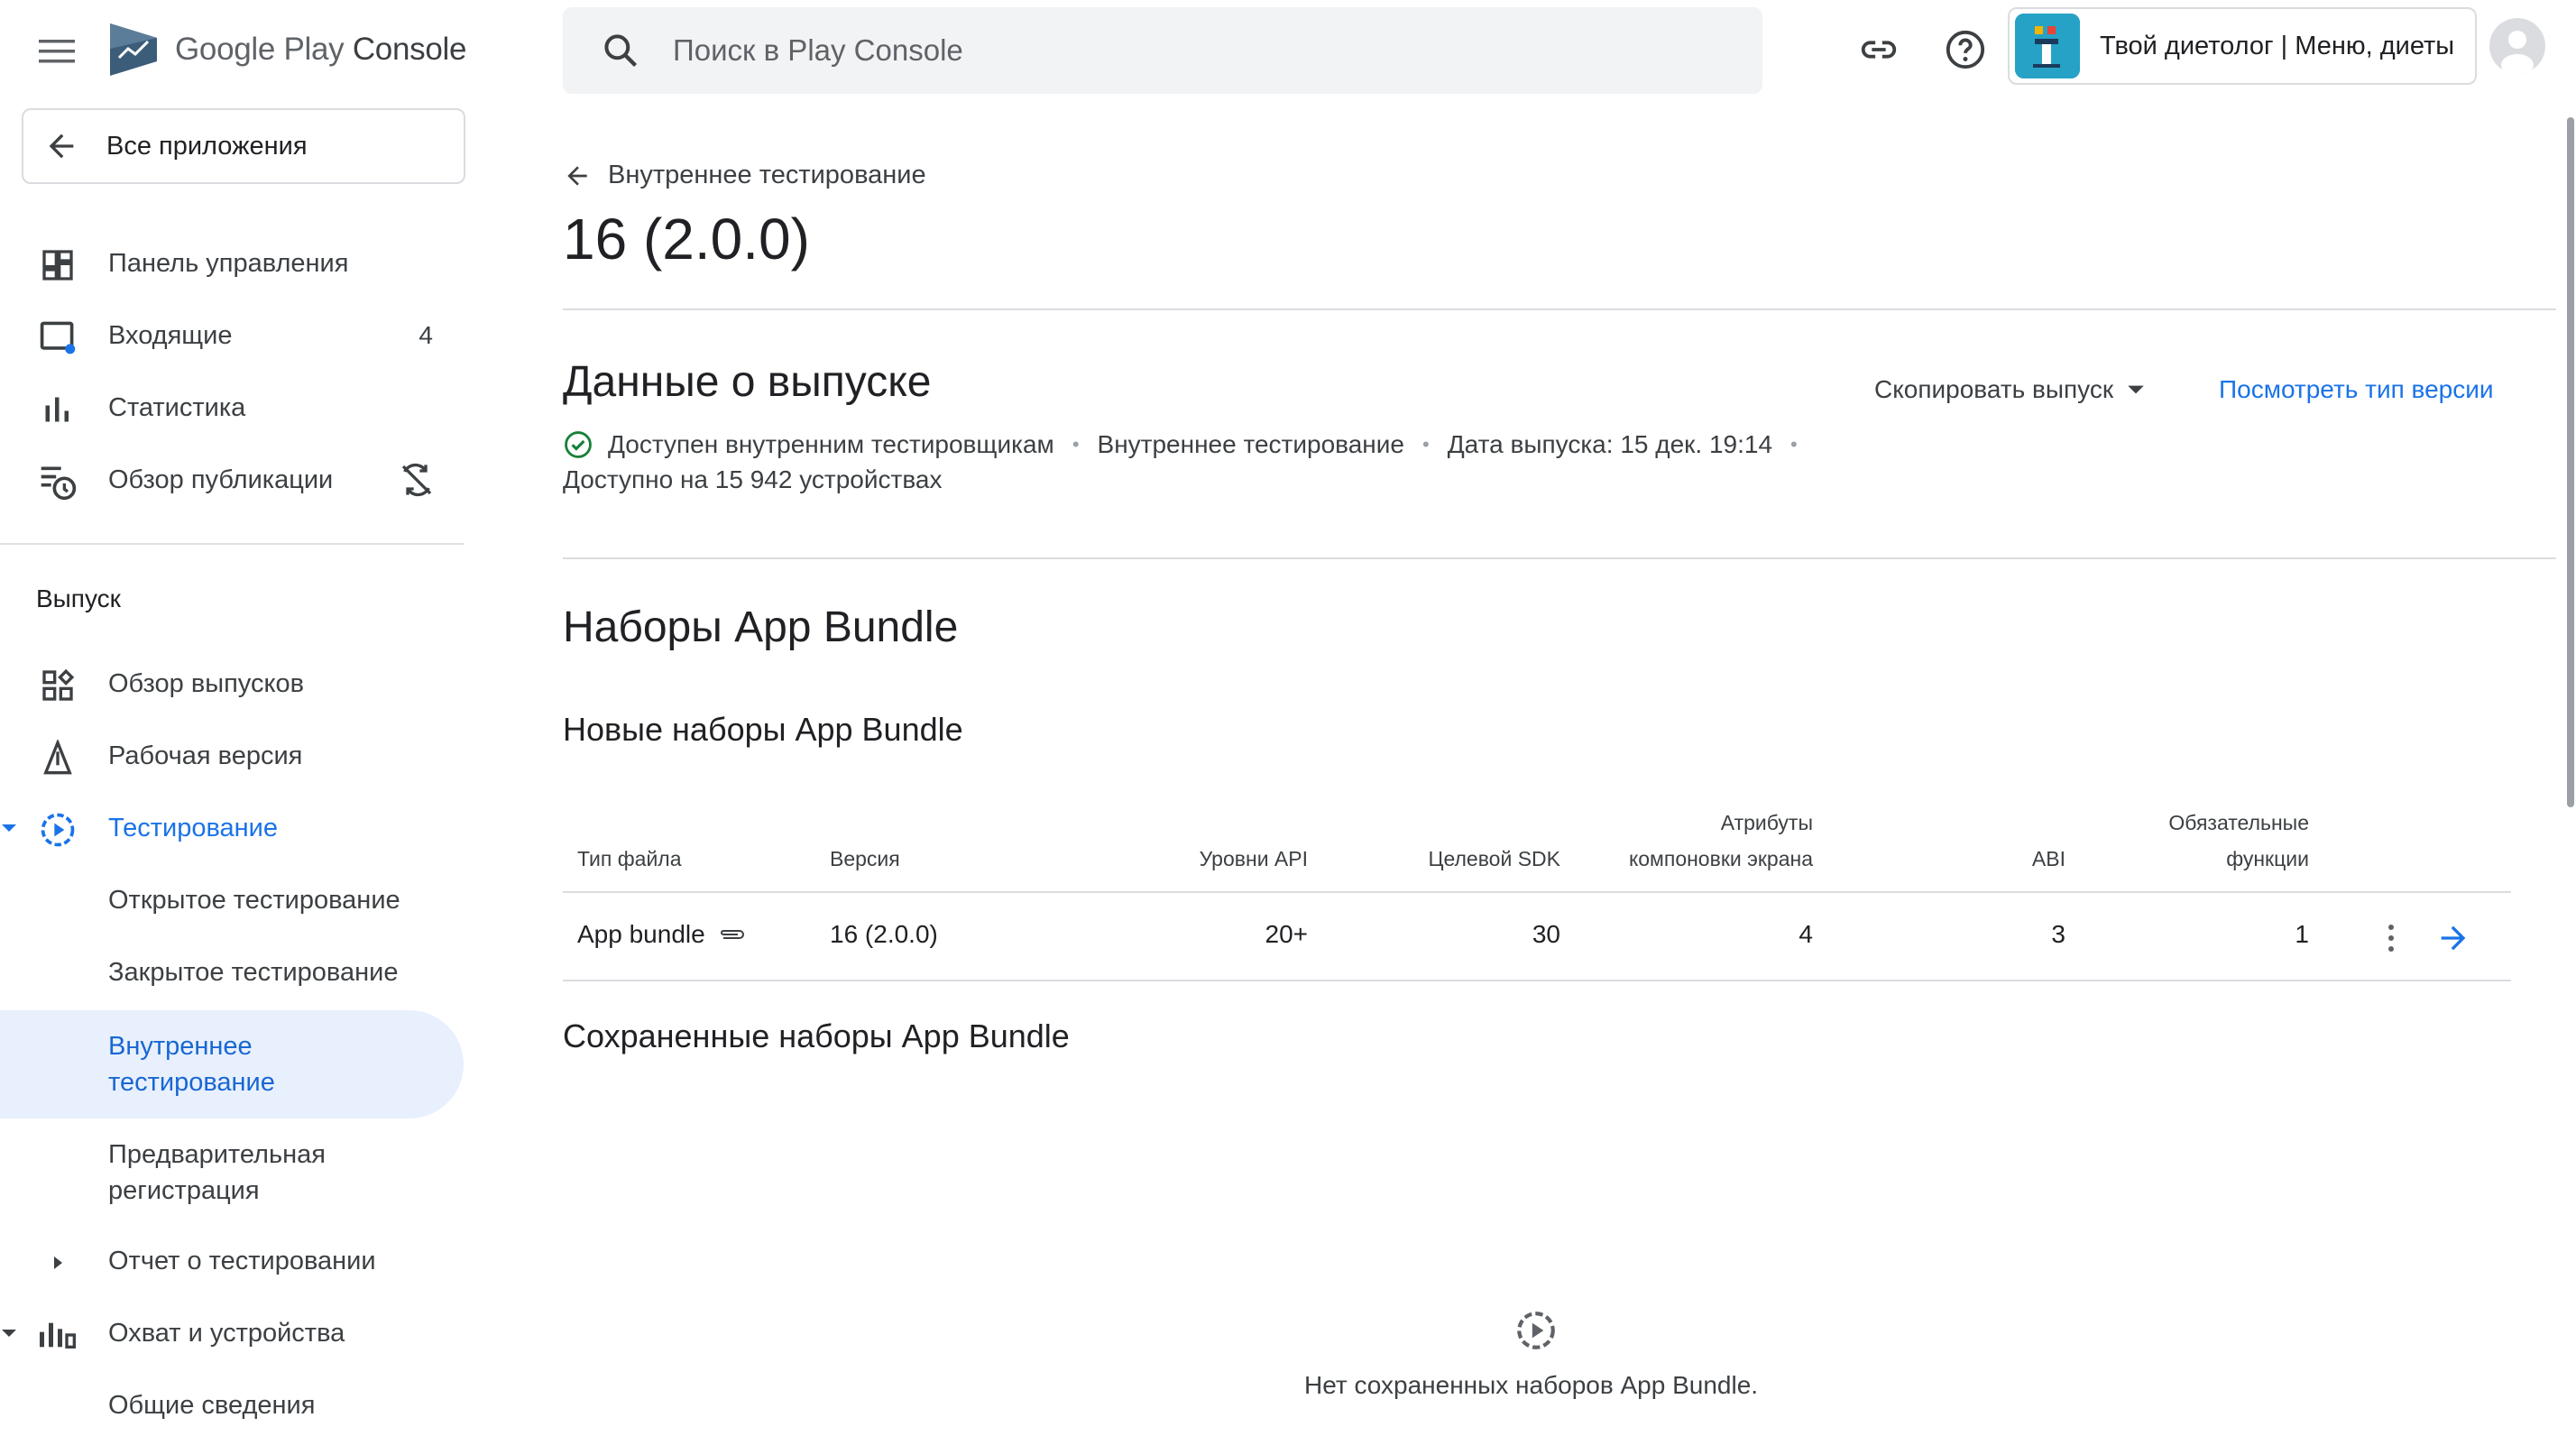 The width and height of the screenshot is (2576, 1436). What do you see at coordinates (410, 49) in the screenshot?
I see `logo-text-console: Console` at bounding box center [410, 49].